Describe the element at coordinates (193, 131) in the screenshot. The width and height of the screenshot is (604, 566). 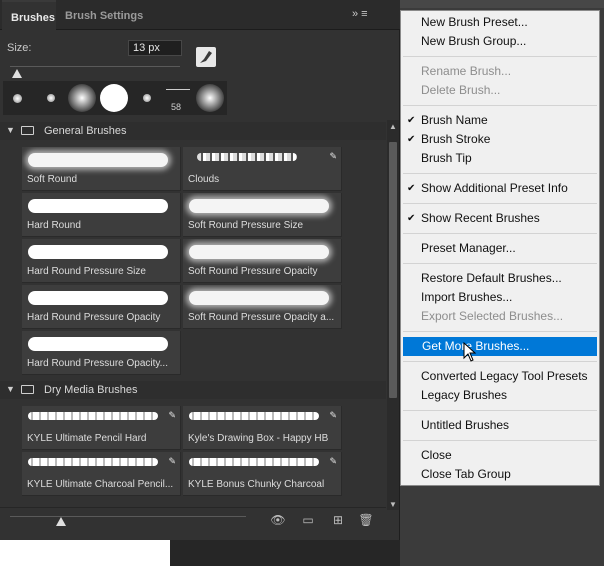
I see `group-general-brushes: ▼ General Brushes` at that location.